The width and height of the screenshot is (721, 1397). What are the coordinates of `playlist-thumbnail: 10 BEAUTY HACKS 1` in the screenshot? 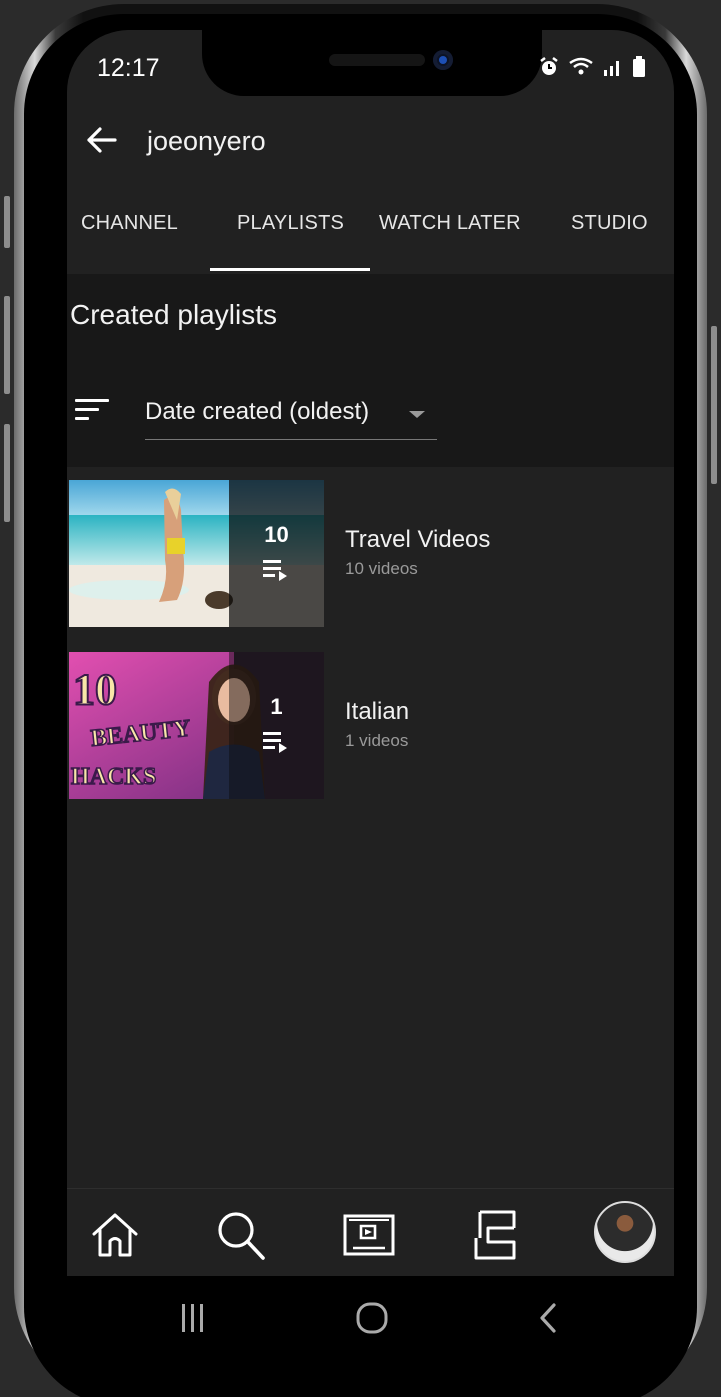 It's located at (196, 725).